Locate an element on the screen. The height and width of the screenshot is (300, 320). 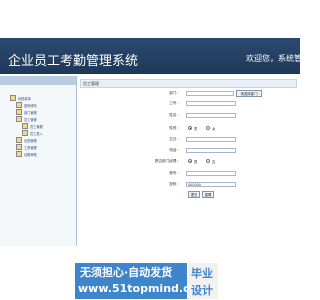
gender-label: 性别： is located at coordinates (174, 128).